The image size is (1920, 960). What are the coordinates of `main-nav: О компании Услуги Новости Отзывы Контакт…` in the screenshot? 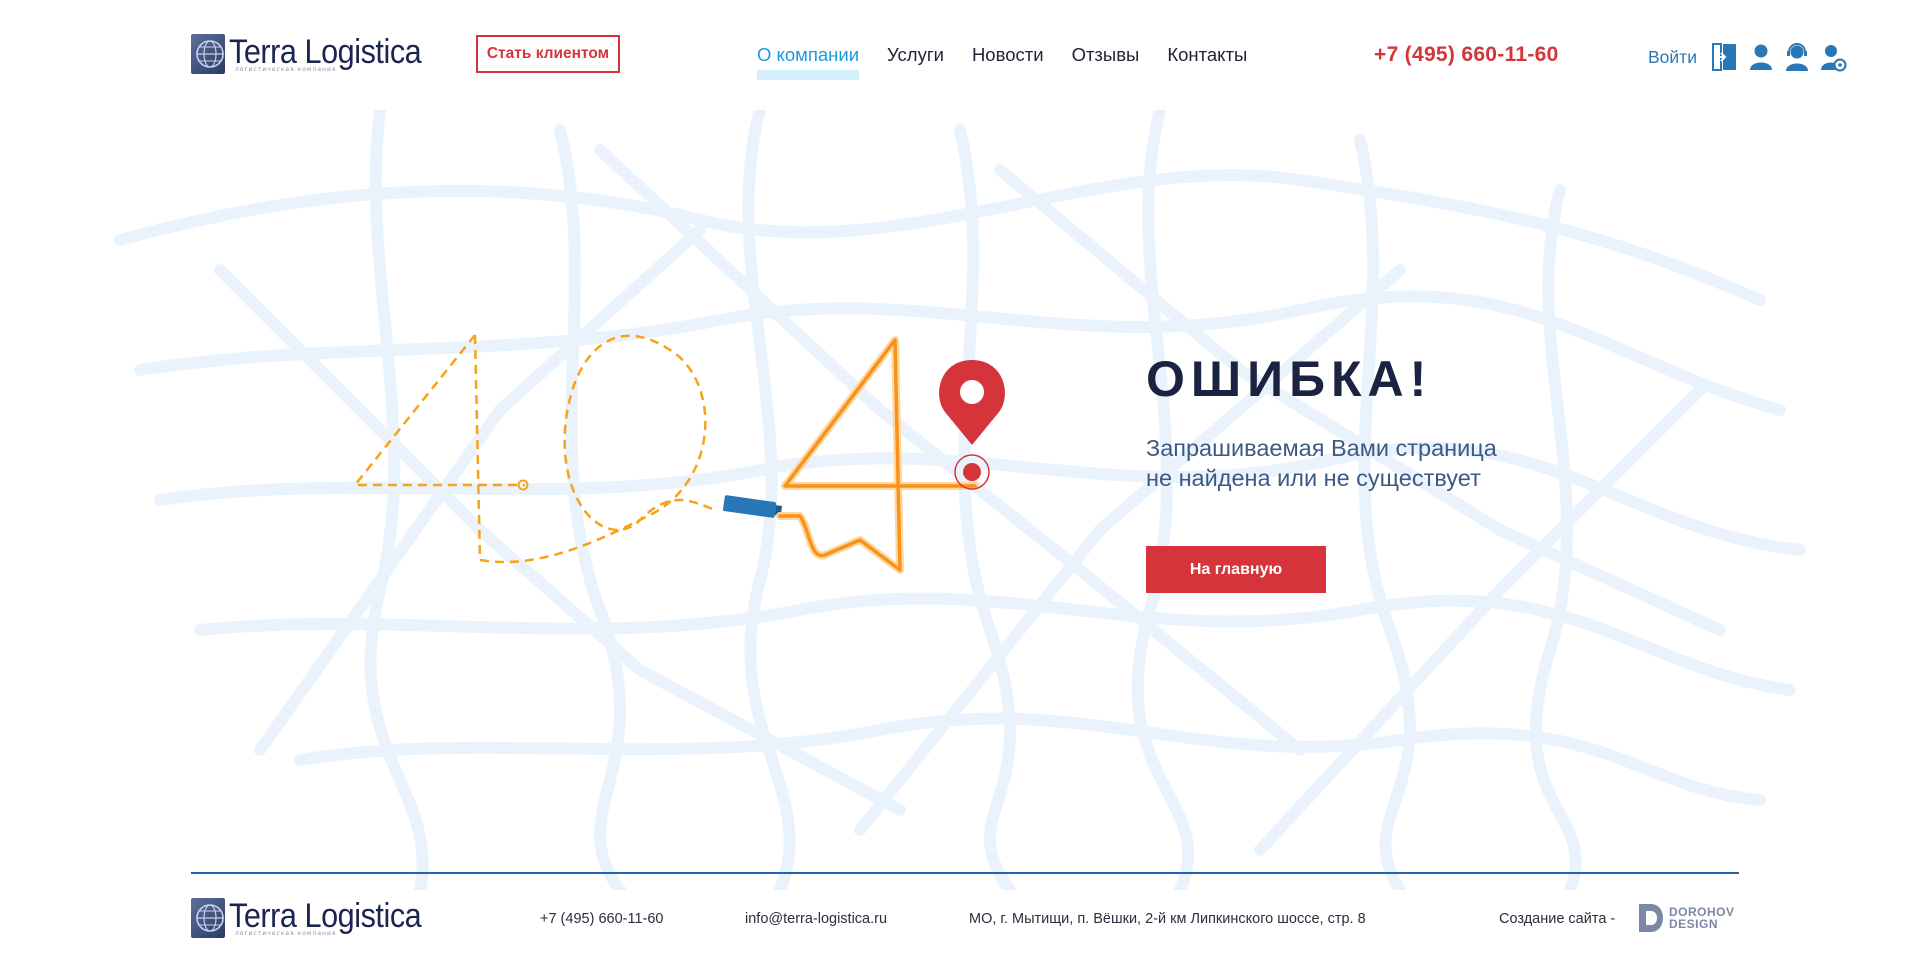 It's located at (1002, 62).